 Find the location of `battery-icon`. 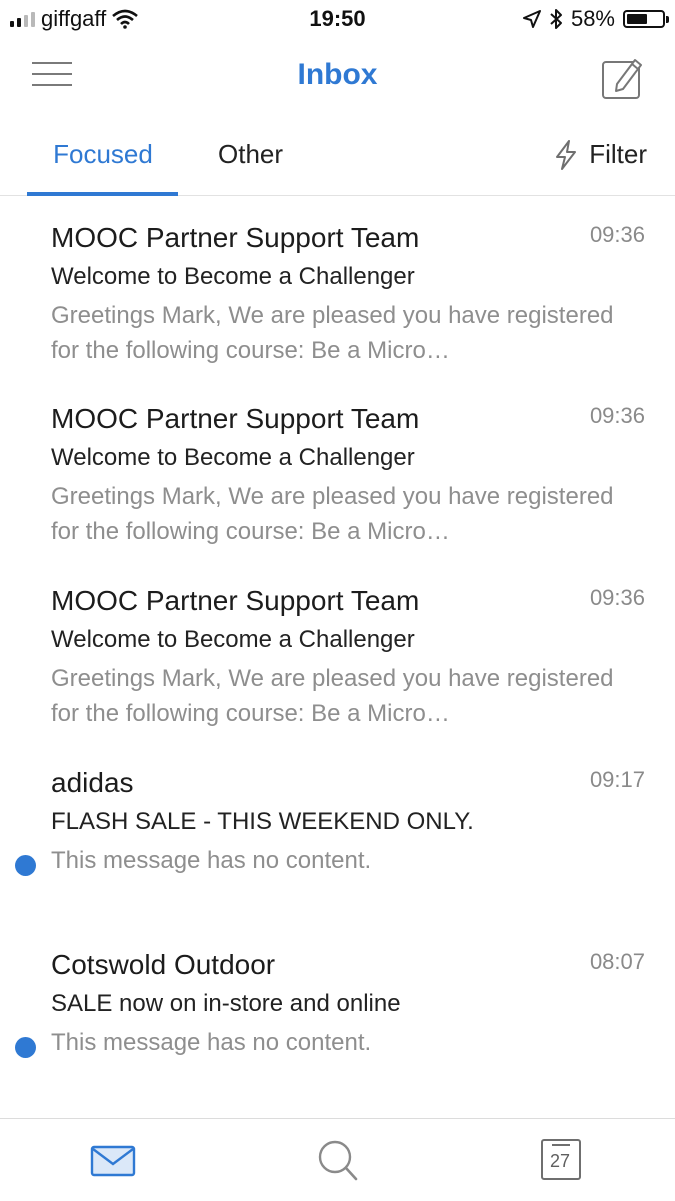

battery-icon is located at coordinates (646, 19).